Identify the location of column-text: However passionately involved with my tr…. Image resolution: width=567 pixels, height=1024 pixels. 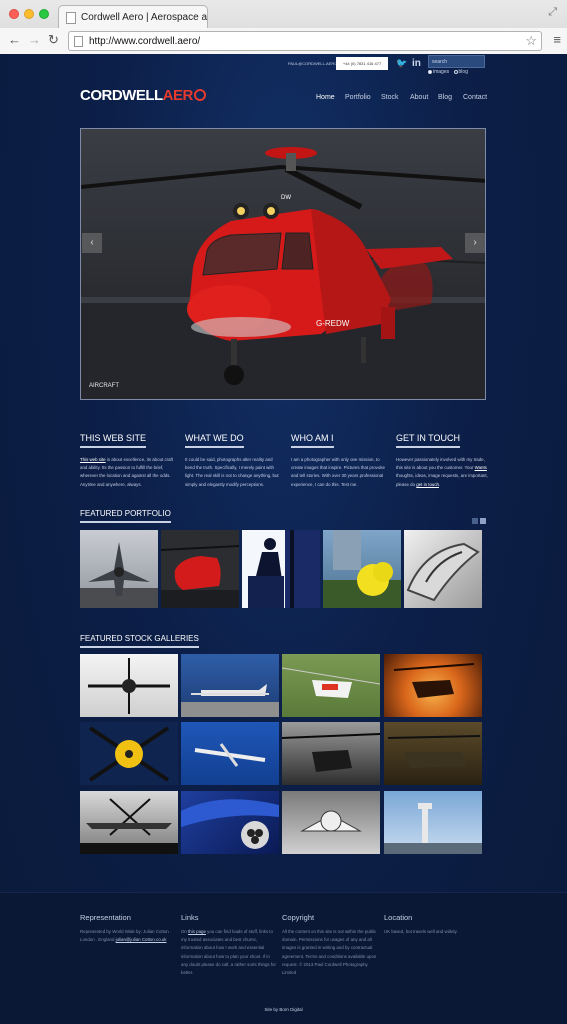
(443, 472).